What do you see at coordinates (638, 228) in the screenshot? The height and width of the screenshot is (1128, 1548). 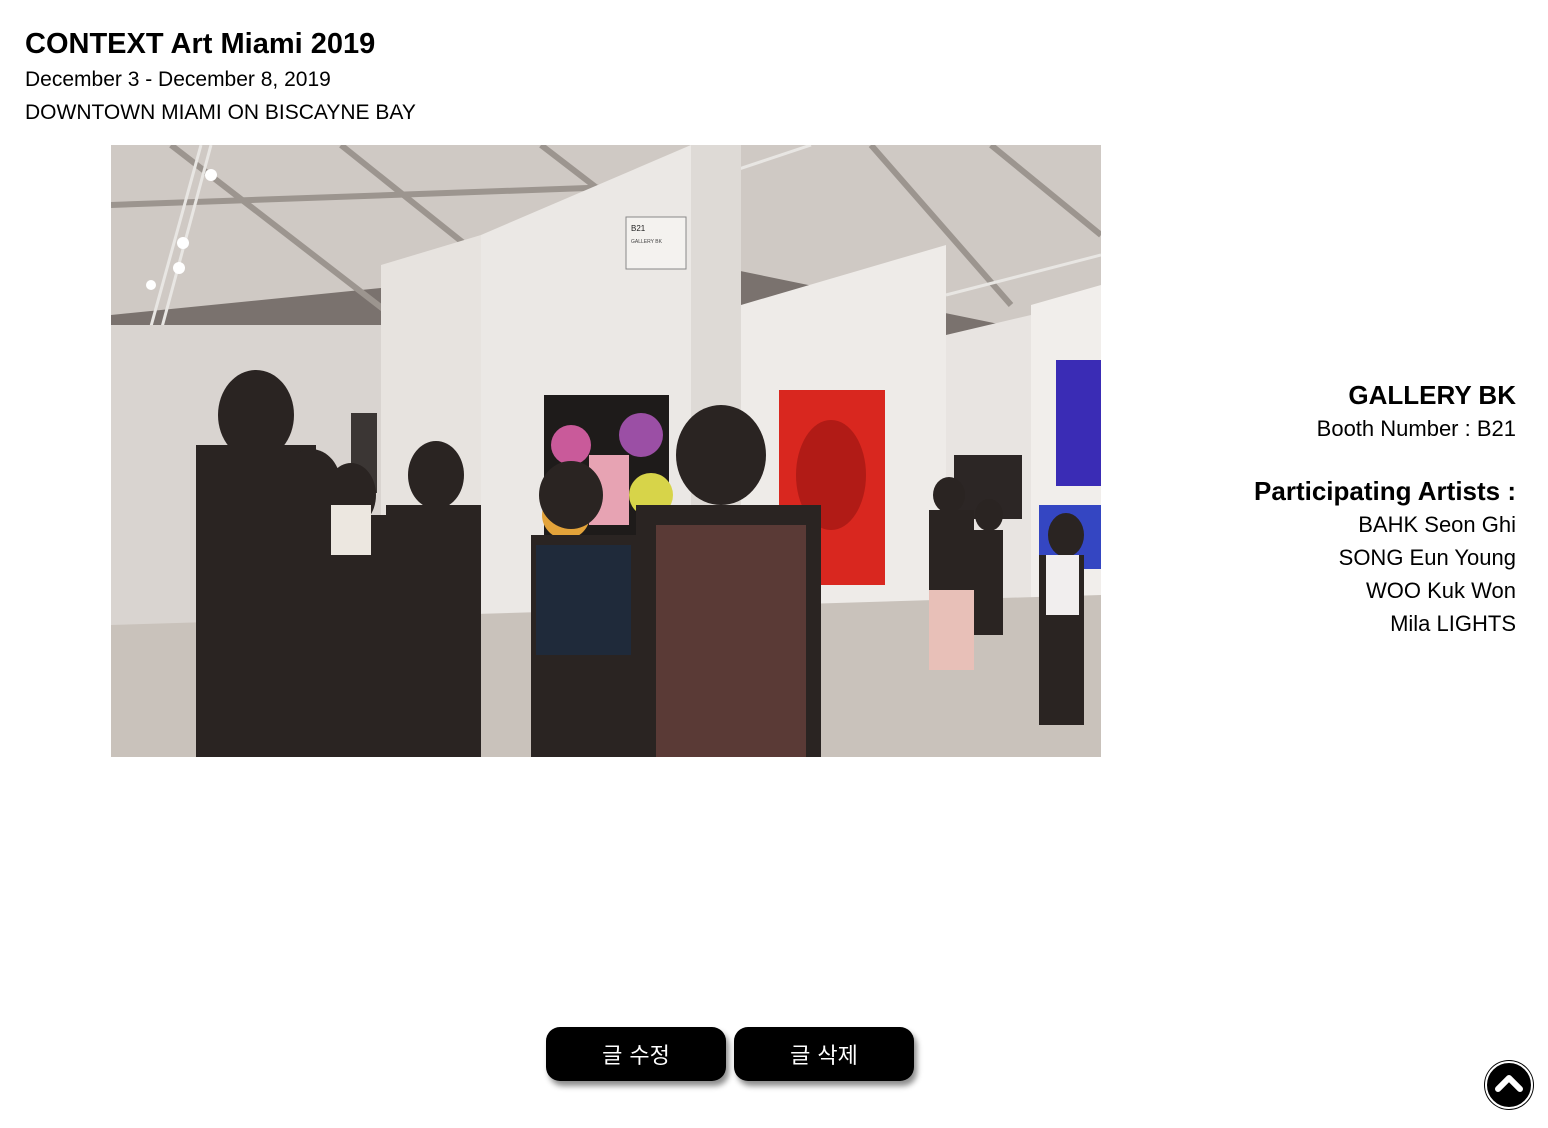 I see `booth-sign-text: B21` at bounding box center [638, 228].